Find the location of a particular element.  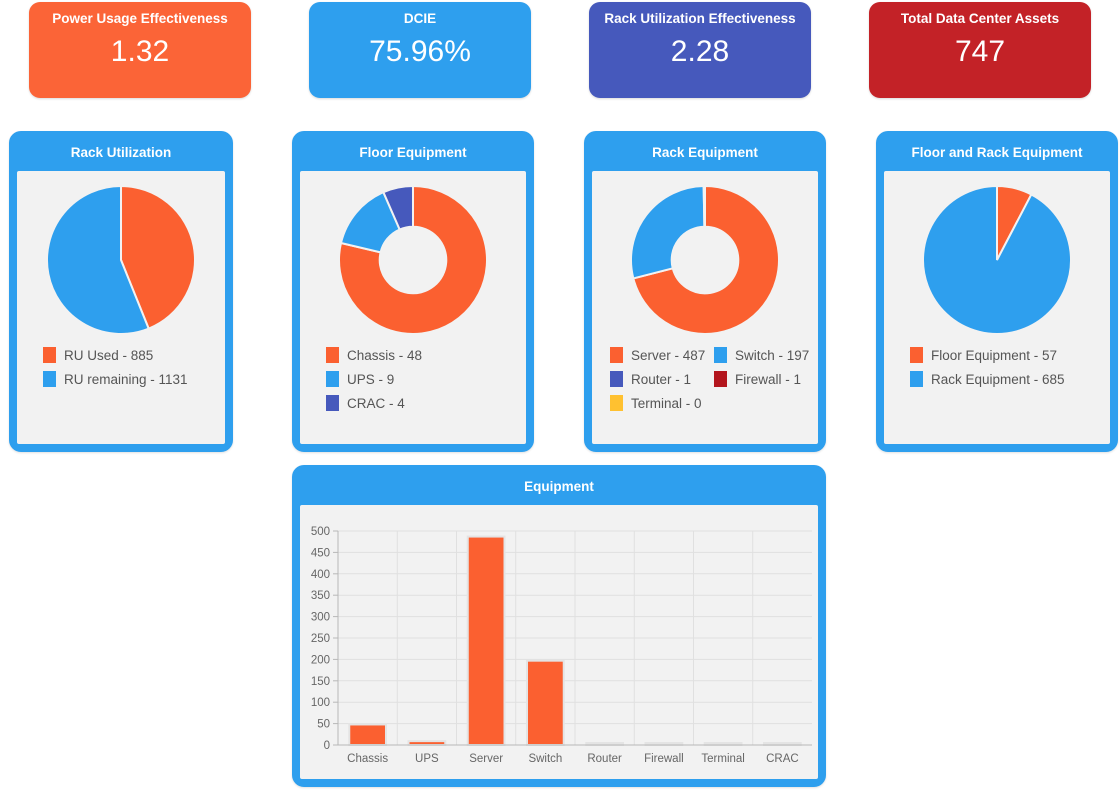

chart-pie-floor-and-rack-equipment is located at coordinates (997, 253).